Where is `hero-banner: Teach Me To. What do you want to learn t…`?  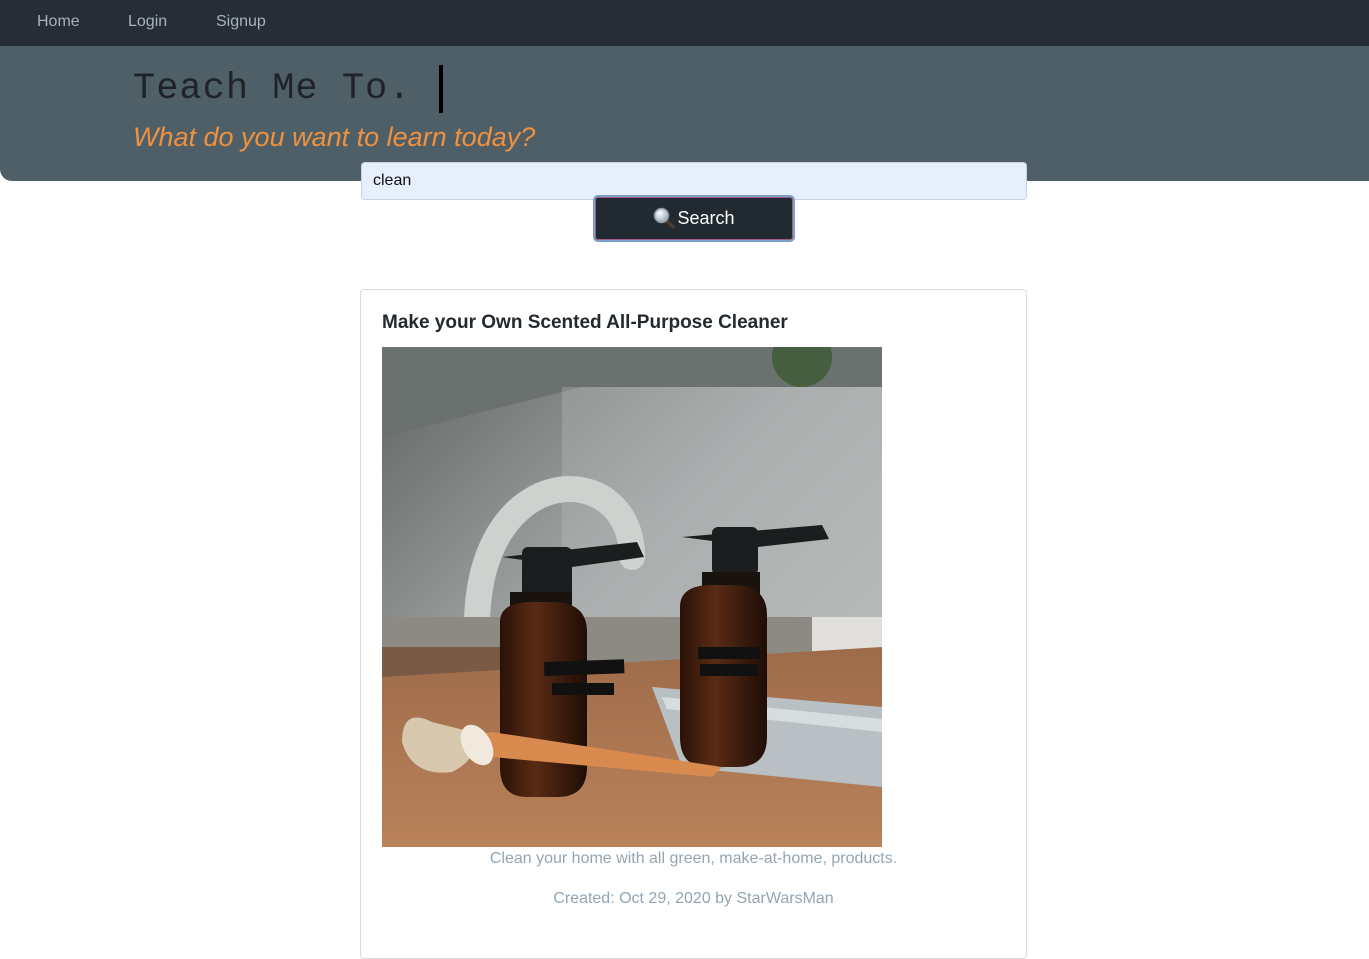
hero-banner: Teach Me To. What do you want to learn t… is located at coordinates (684, 113).